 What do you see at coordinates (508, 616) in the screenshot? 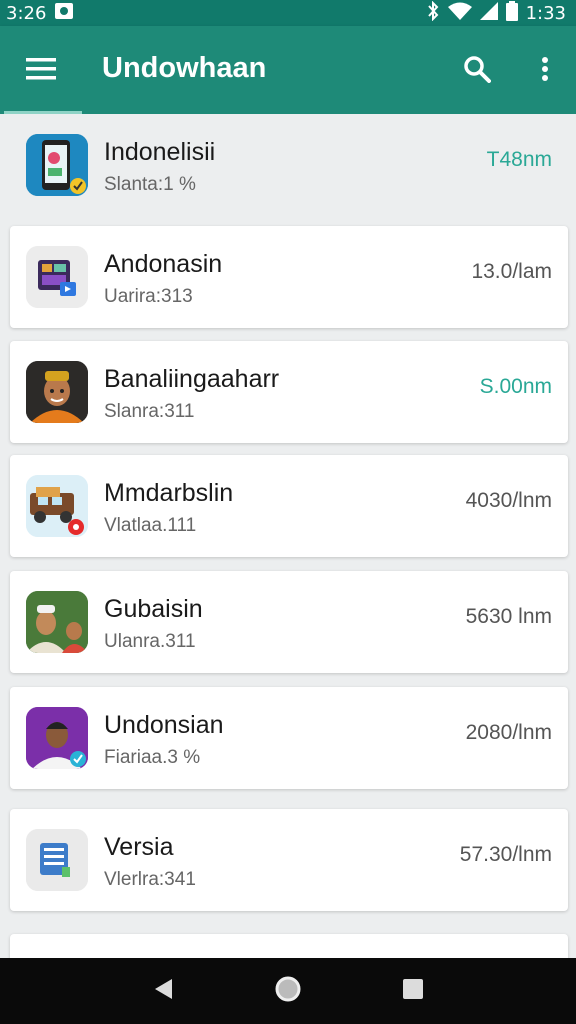
I see `item-value: 5630 lnm` at bounding box center [508, 616].